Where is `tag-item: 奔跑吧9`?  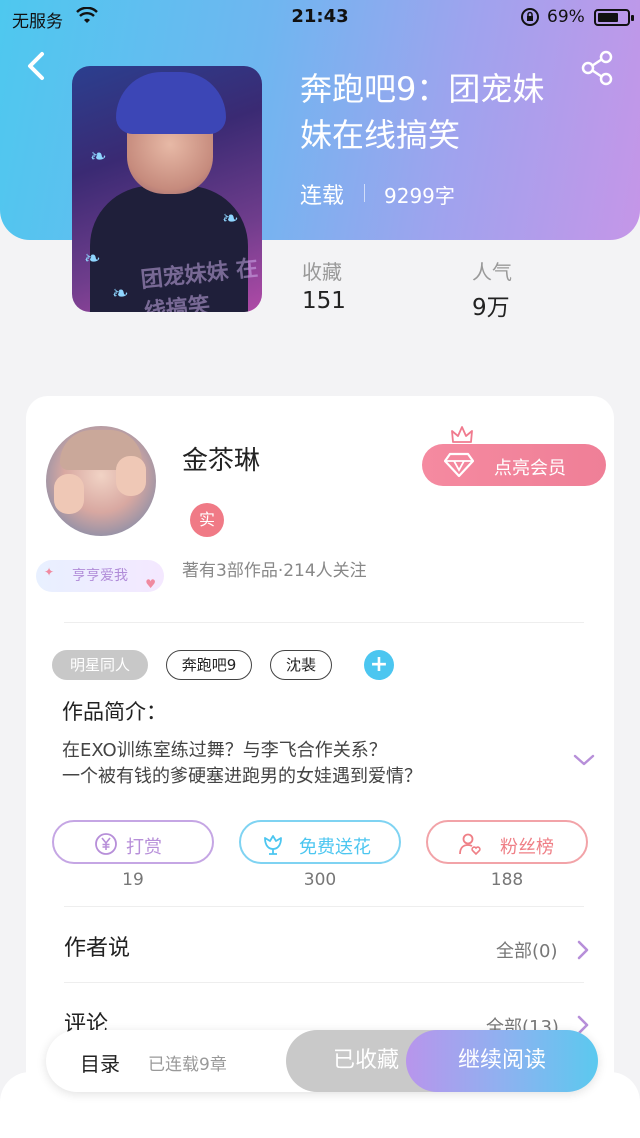 tag-item: 奔跑吧9 is located at coordinates (209, 665).